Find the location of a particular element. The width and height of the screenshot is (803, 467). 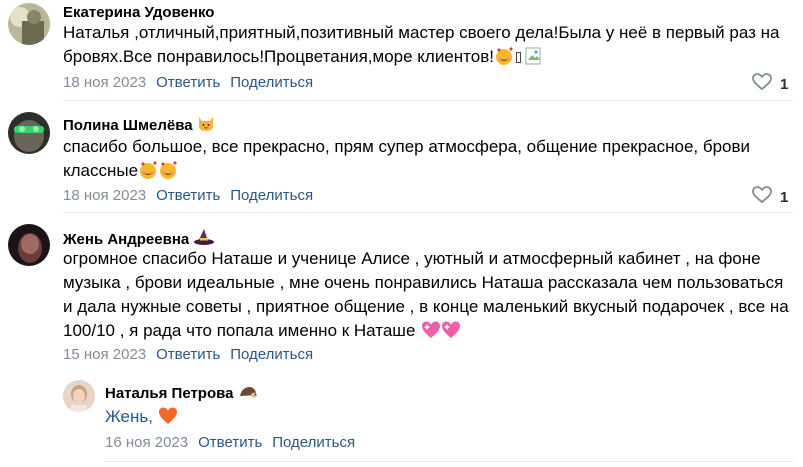

comment-author: Полина Шмелёва is located at coordinates (139, 125).